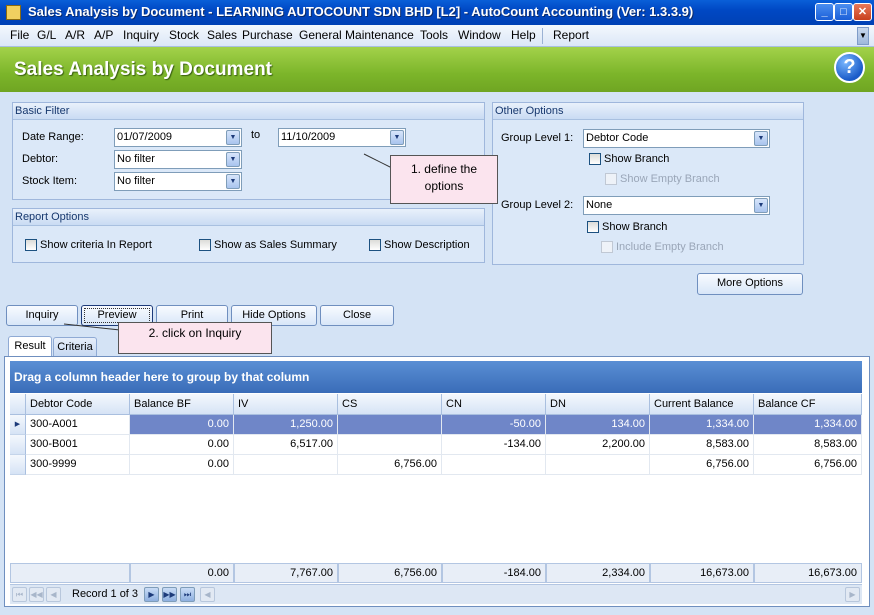  Describe the element at coordinates (207, 594) in the screenshot. I see `scroll-left-icon: ◀` at that location.